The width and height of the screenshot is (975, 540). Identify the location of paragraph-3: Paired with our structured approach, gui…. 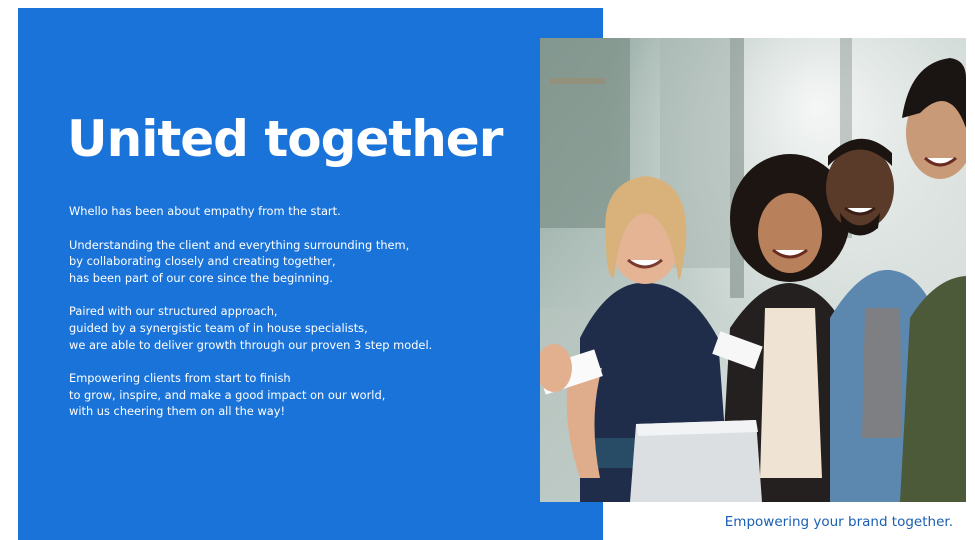
(304, 328).